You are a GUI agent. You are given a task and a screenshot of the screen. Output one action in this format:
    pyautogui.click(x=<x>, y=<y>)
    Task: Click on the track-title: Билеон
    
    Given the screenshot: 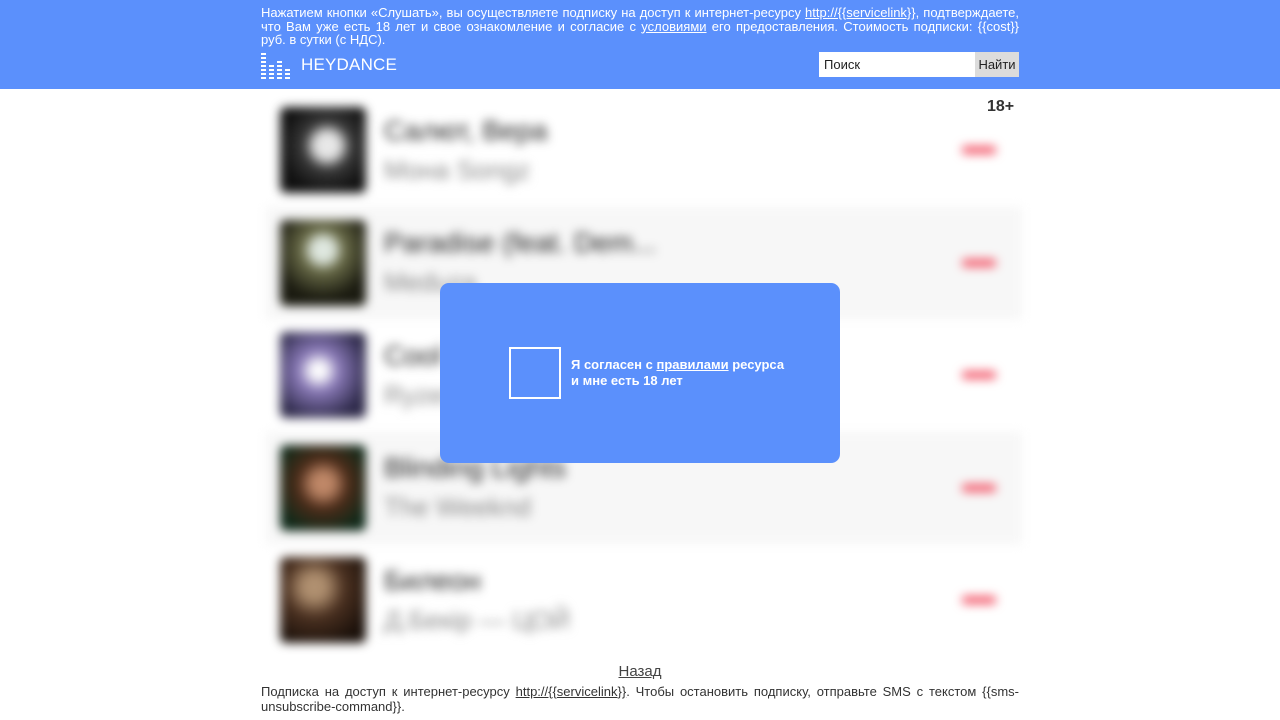 What is the action you would take?
    pyautogui.click(x=432, y=580)
    